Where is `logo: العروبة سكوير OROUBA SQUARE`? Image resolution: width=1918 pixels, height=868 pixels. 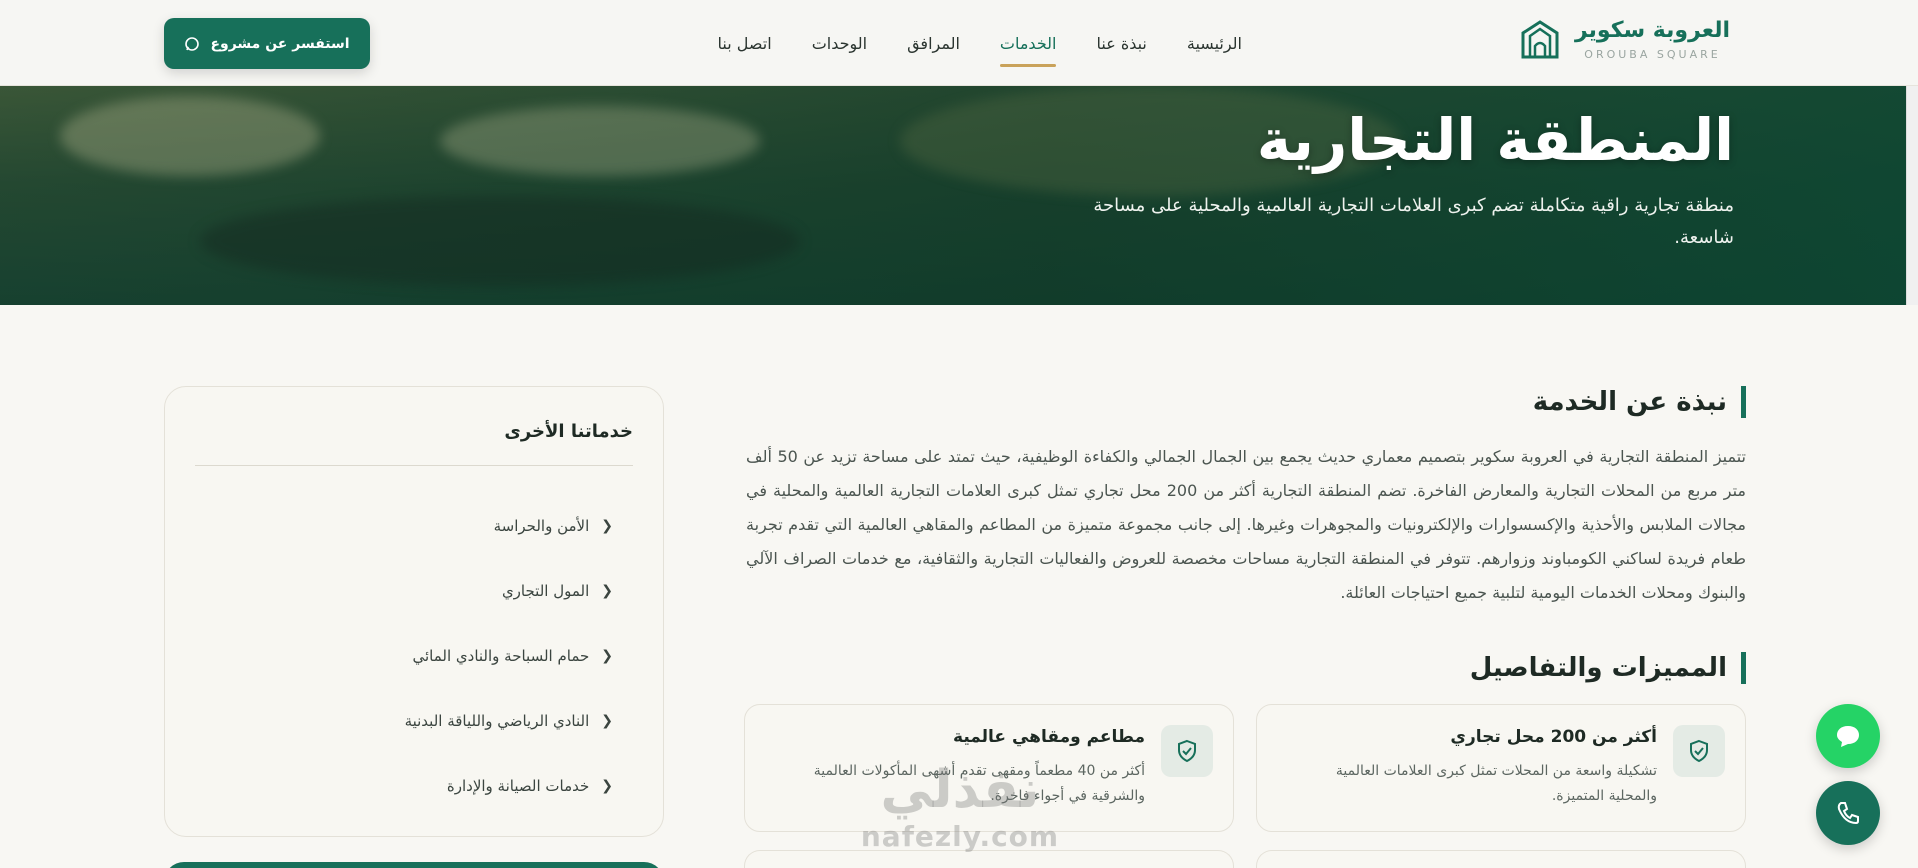 logo: العروبة سكوير OROUBA SQUARE is located at coordinates (1624, 39).